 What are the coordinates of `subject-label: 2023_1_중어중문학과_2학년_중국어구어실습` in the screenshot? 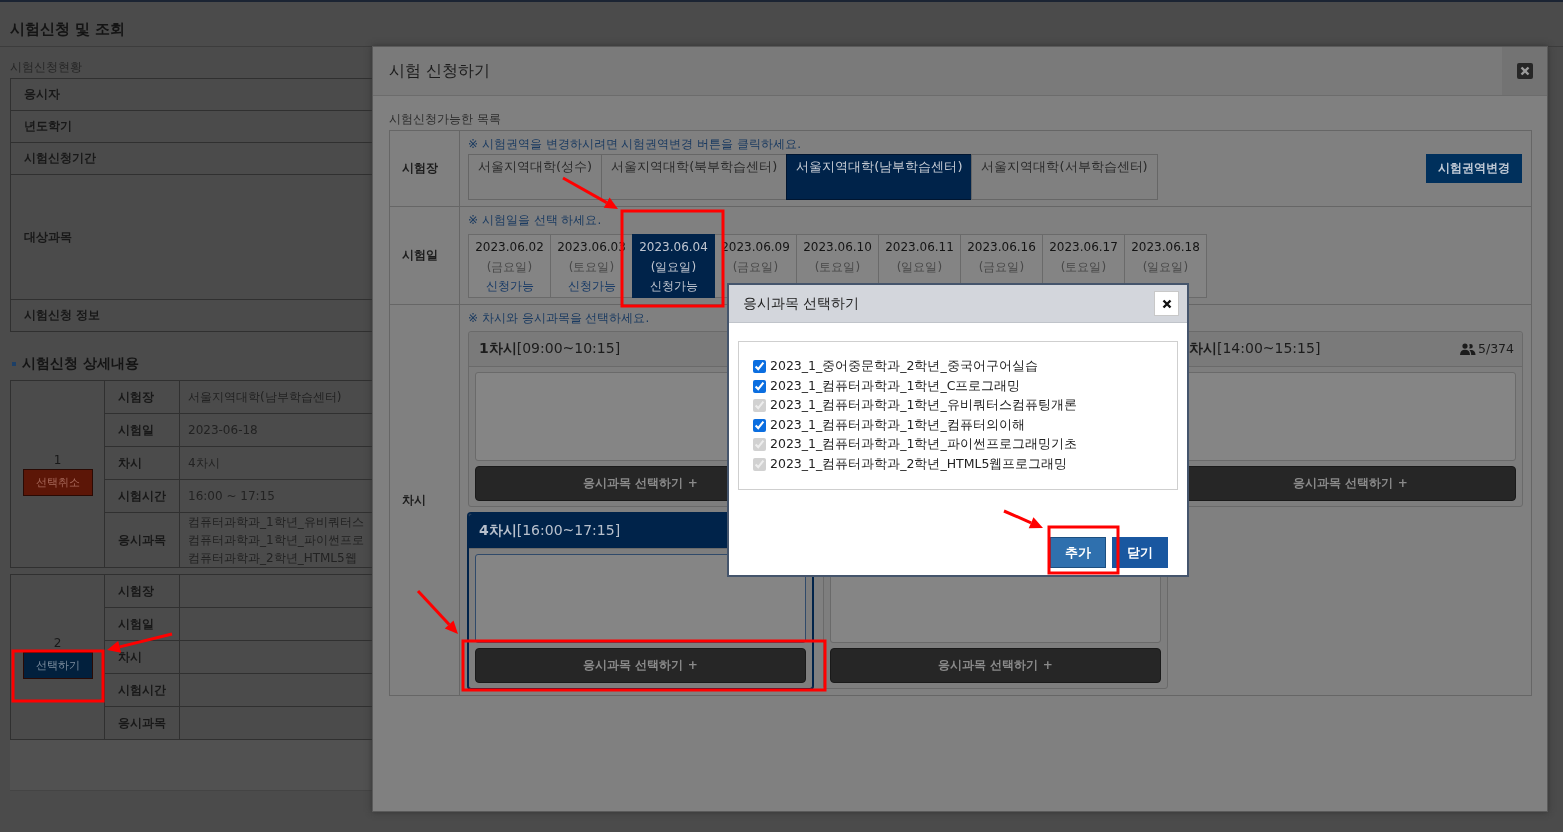 It's located at (904, 367).